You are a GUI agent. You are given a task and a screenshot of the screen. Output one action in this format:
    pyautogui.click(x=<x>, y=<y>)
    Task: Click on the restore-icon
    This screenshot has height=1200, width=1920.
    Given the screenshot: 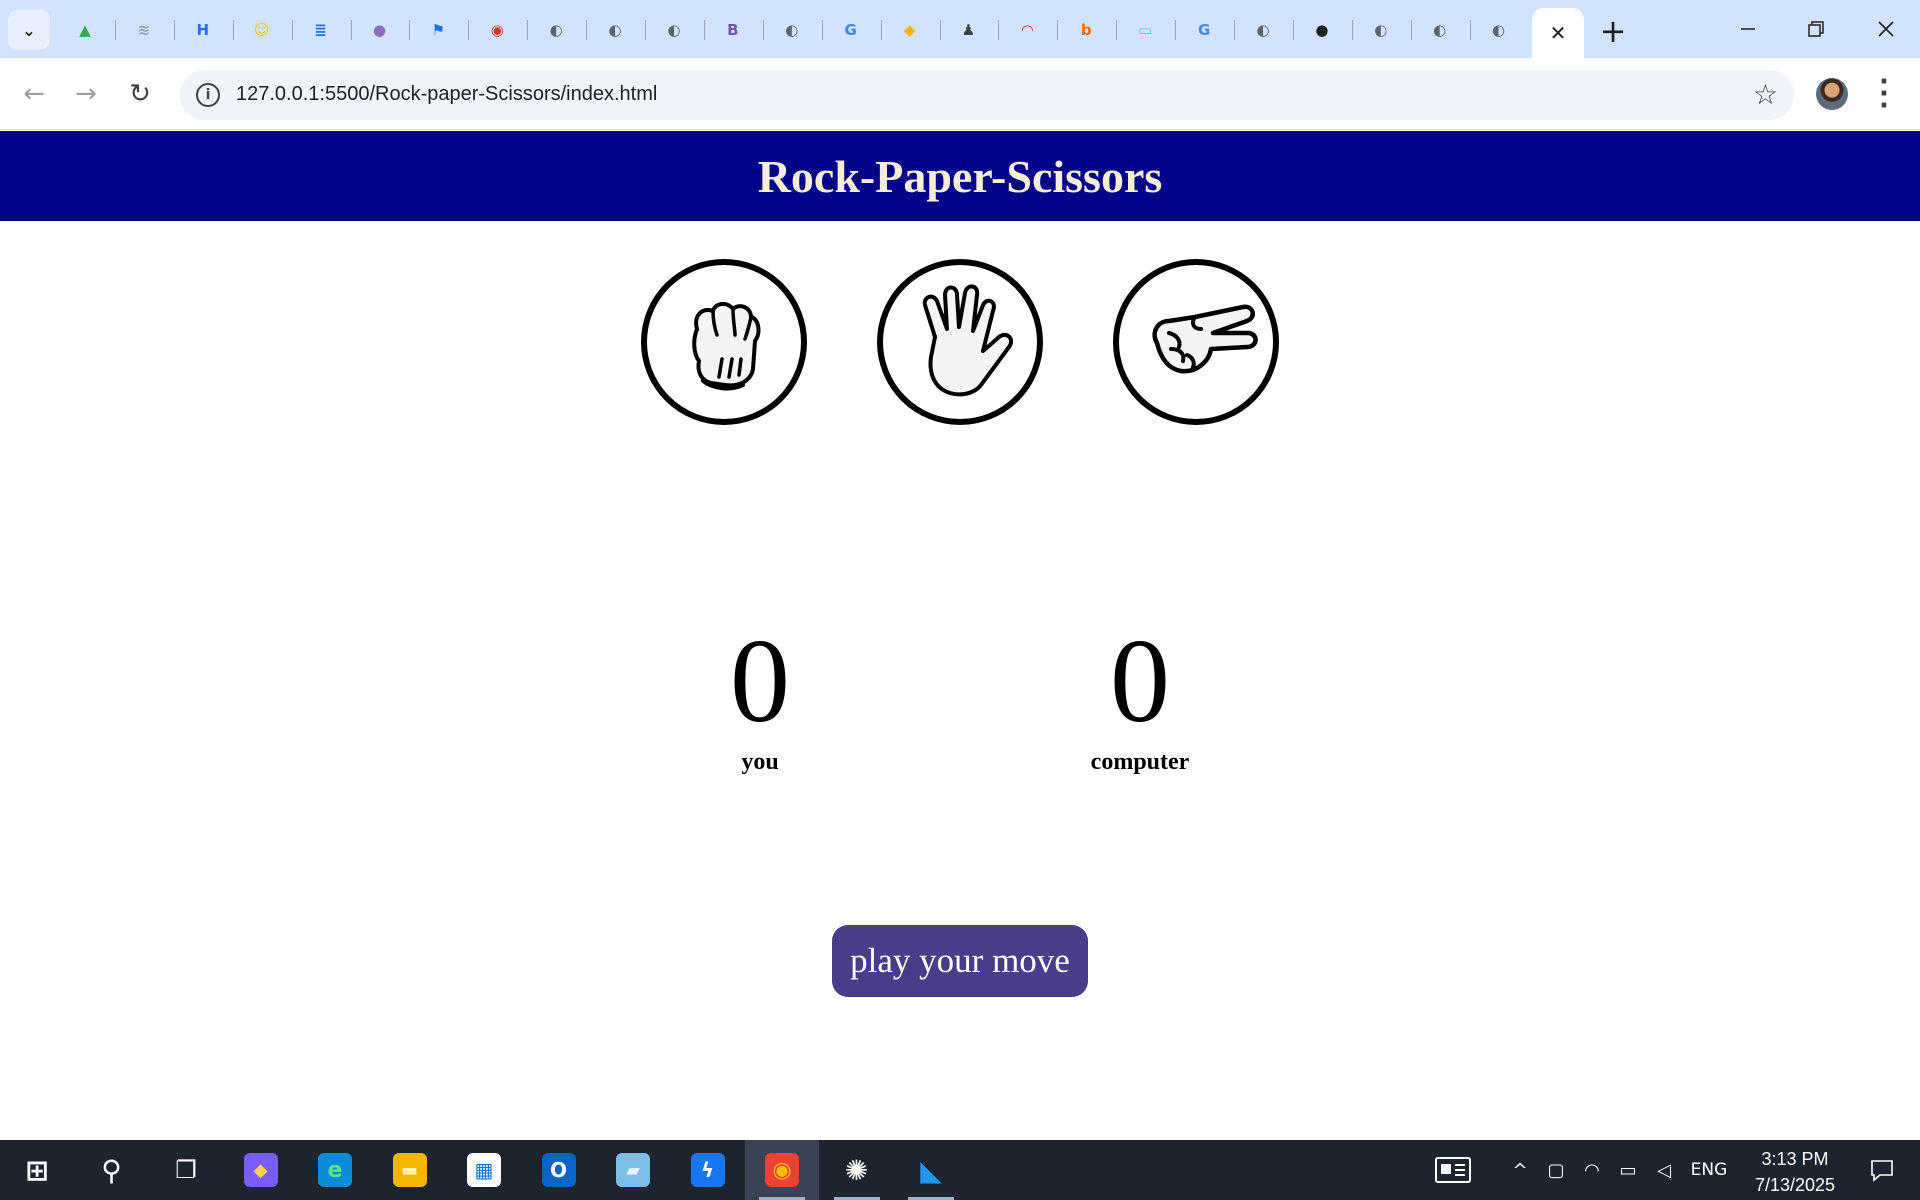 What is the action you would take?
    pyautogui.click(x=1816, y=29)
    